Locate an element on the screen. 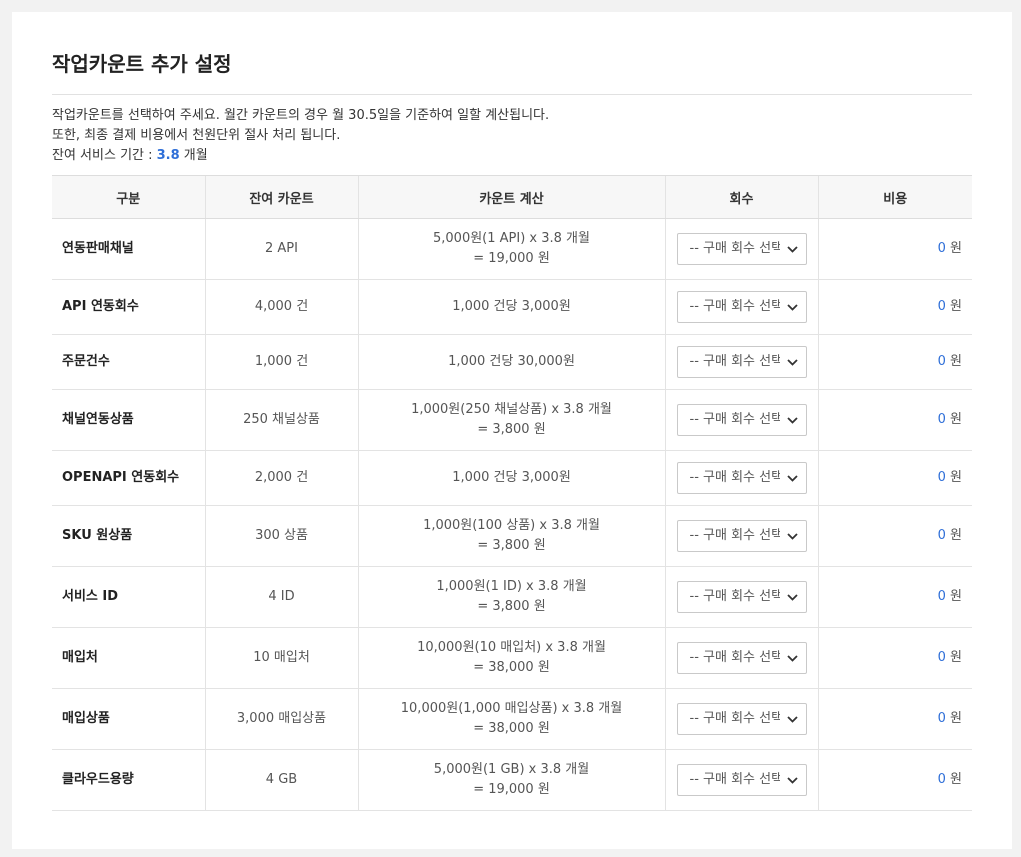 The width and height of the screenshot is (1021, 857). header-cost: 비용 is located at coordinates (894, 197).